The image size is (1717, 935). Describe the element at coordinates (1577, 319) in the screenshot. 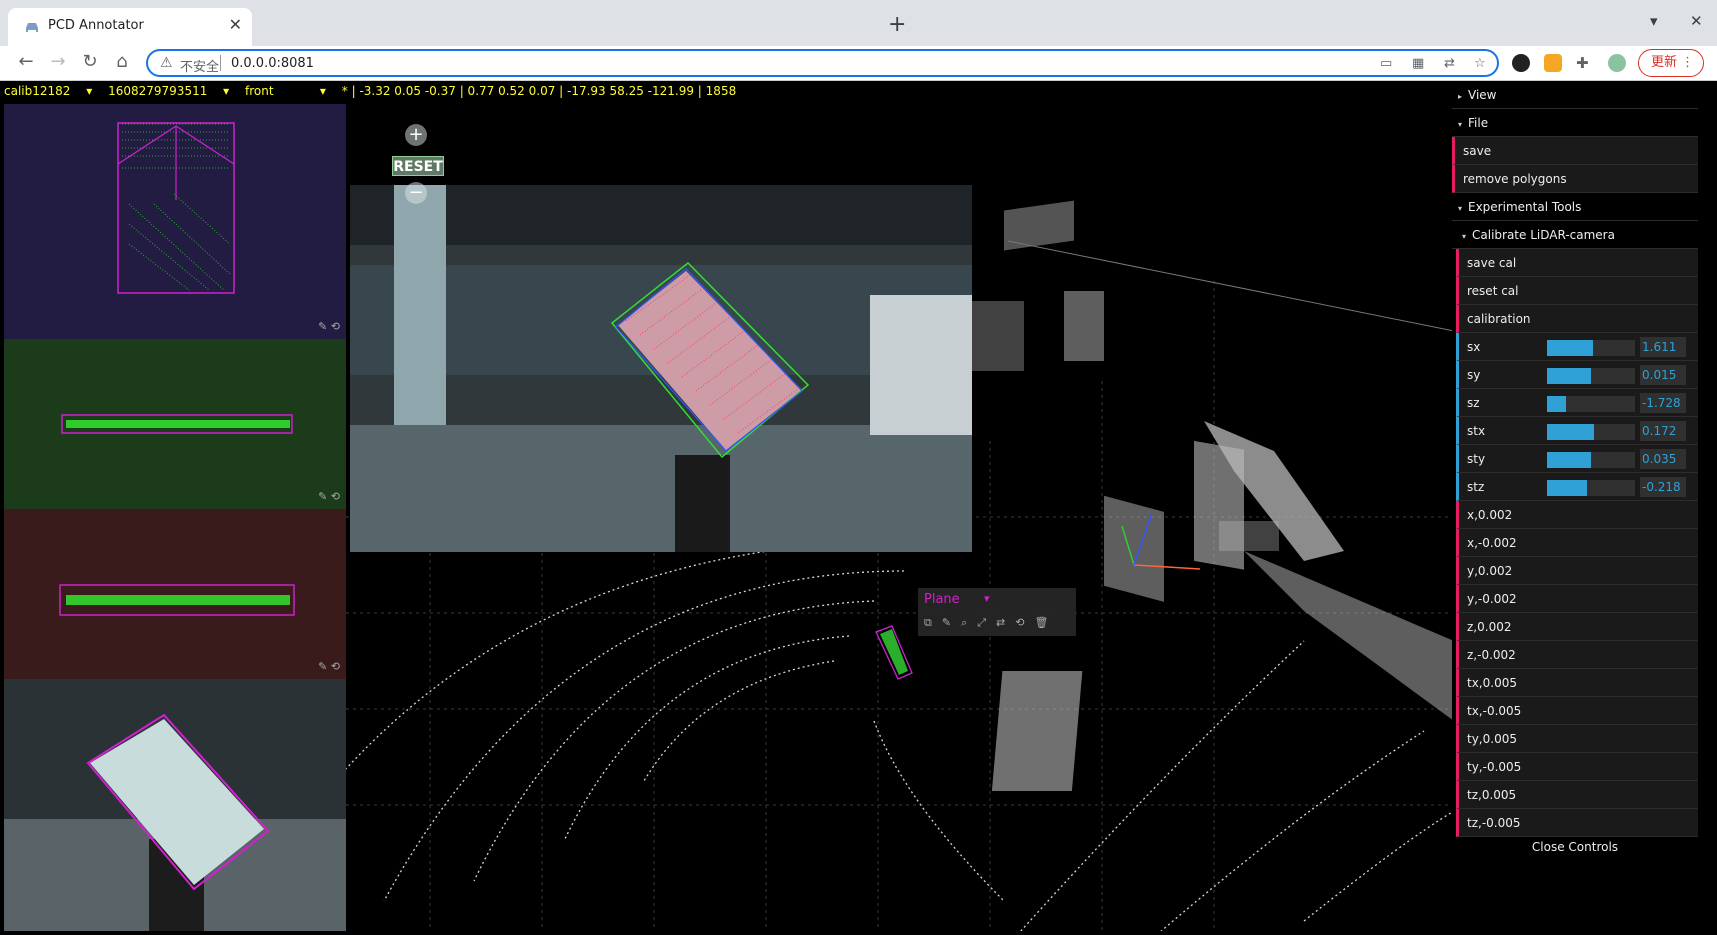

I see `calibration-button: calibration` at that location.